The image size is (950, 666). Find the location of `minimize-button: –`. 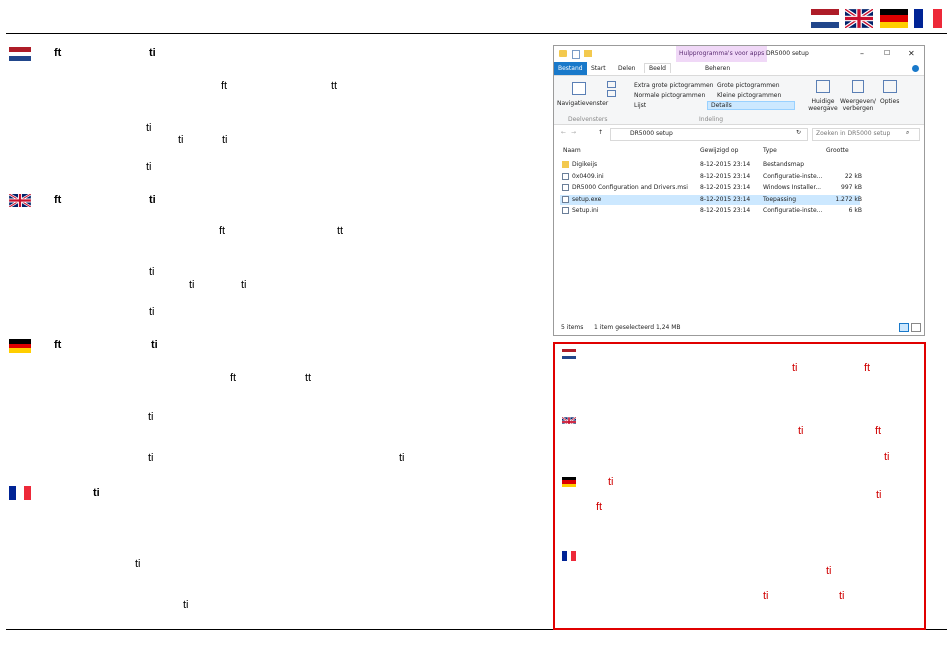

minimize-button: – is located at coordinates (862, 53).